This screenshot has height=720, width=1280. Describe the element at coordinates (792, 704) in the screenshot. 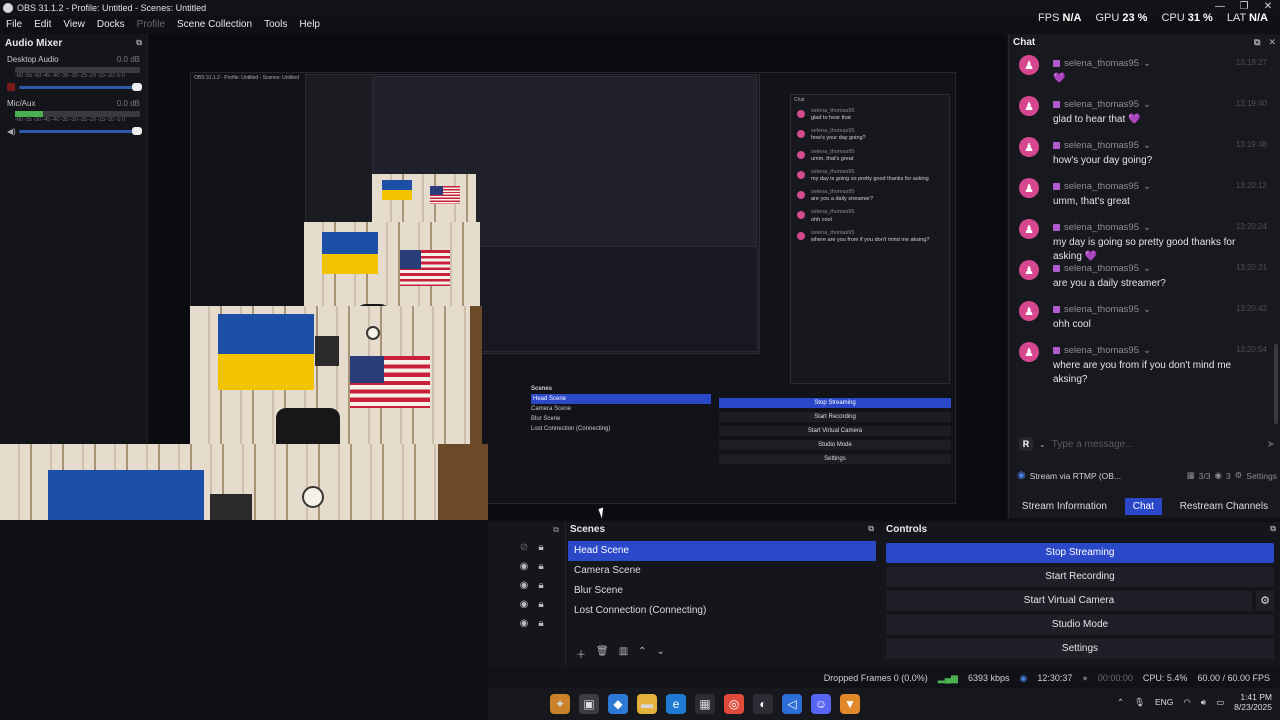

I see `vscode-icon: ◁` at that location.